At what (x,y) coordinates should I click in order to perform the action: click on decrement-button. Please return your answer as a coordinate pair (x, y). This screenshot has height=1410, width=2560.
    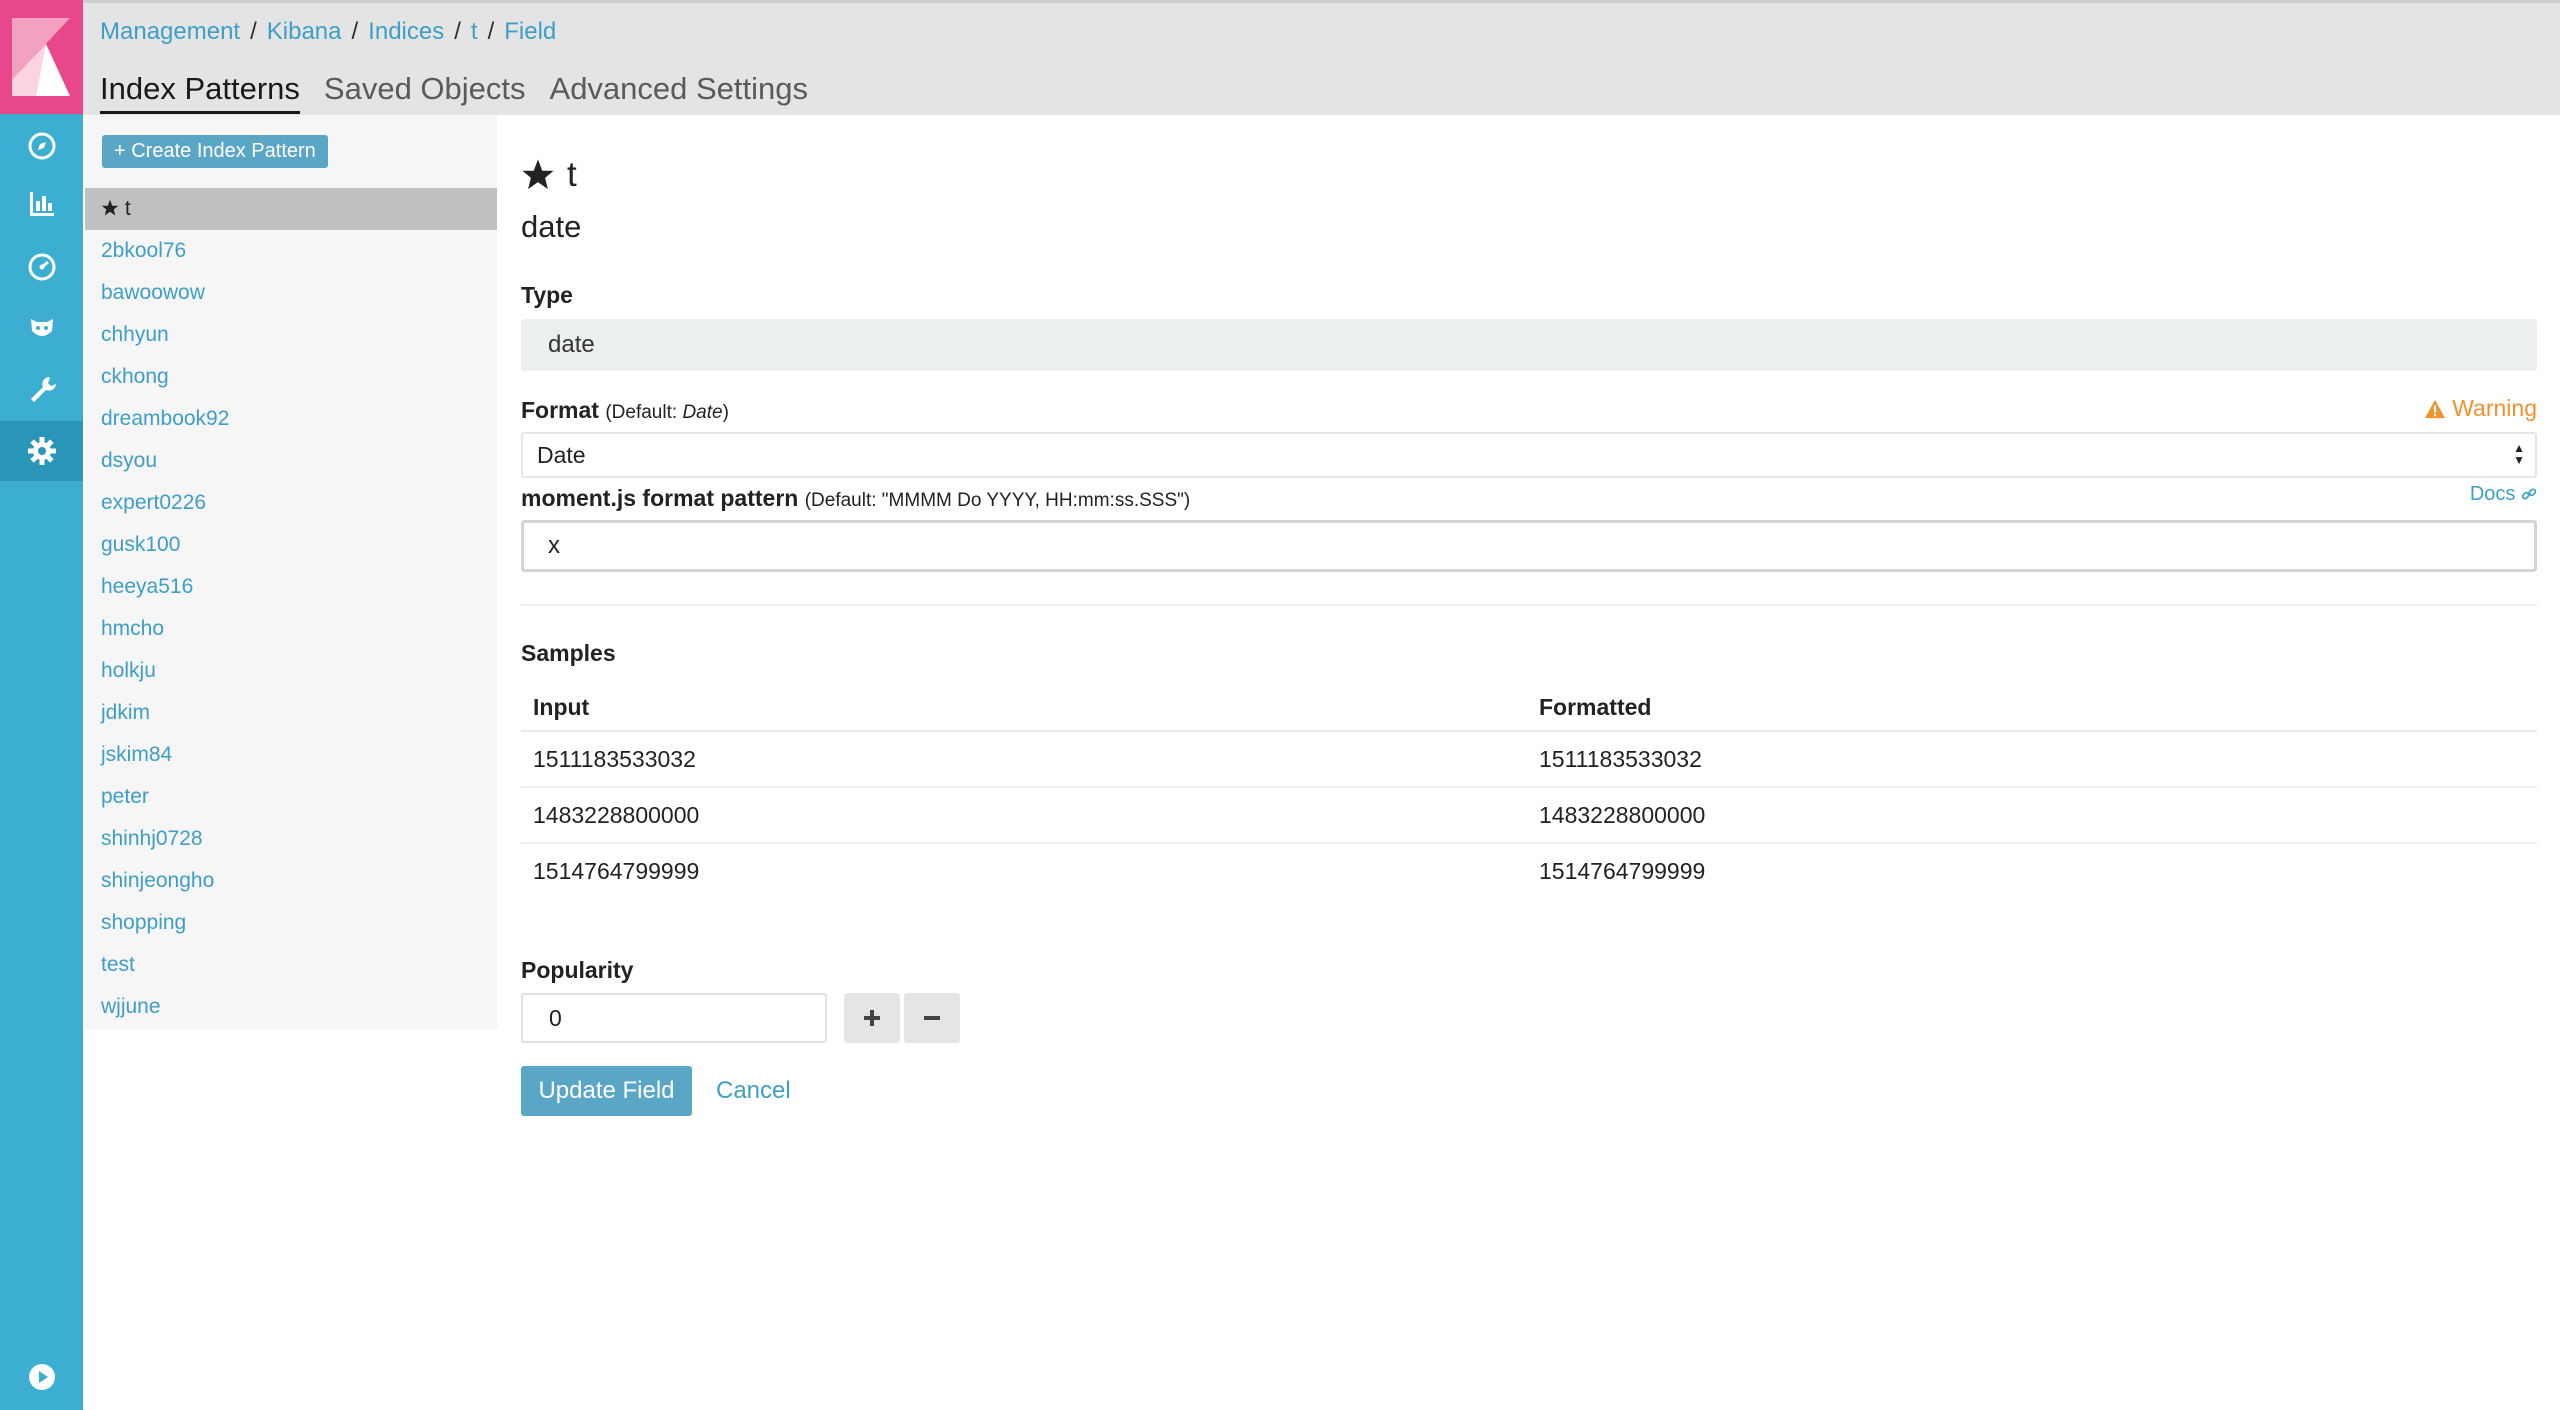
    Looking at the image, I should click on (932, 1018).